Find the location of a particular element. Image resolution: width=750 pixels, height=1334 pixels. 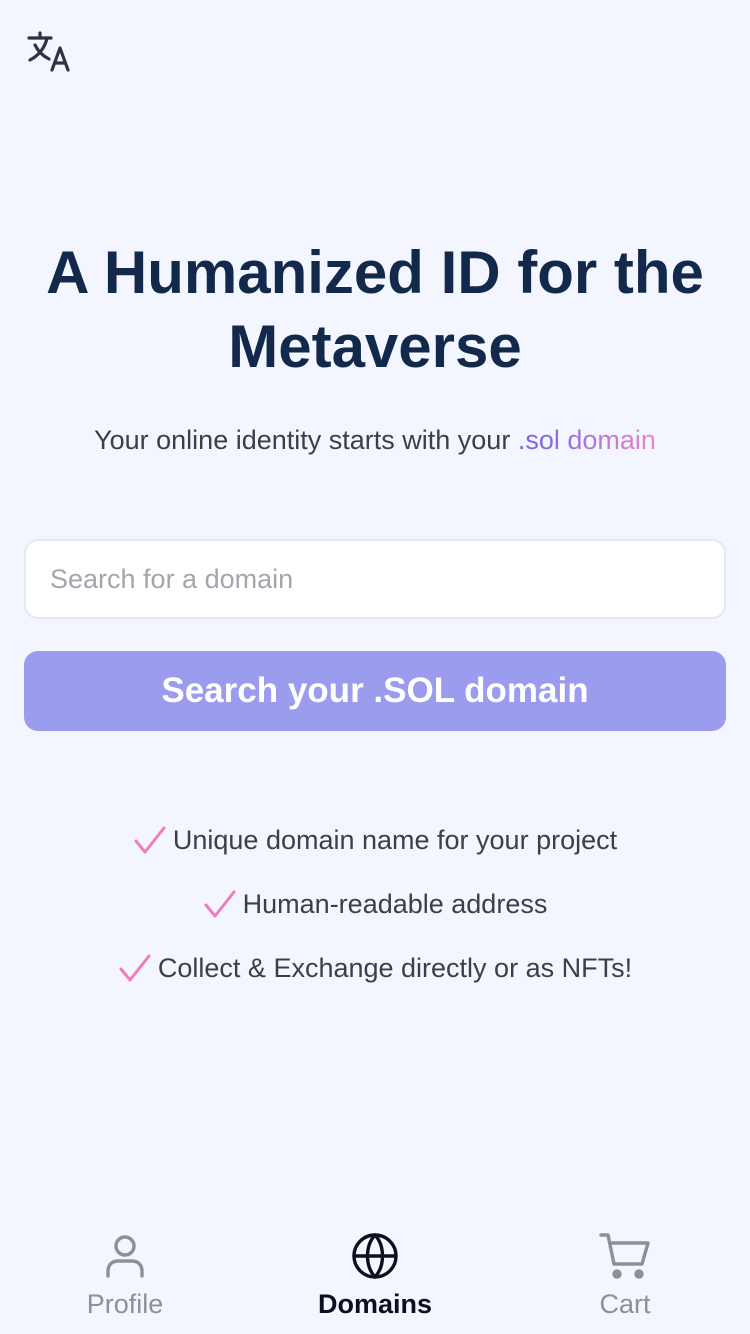

subtitle-text: Your online identity starts with your is located at coordinates (306, 440).